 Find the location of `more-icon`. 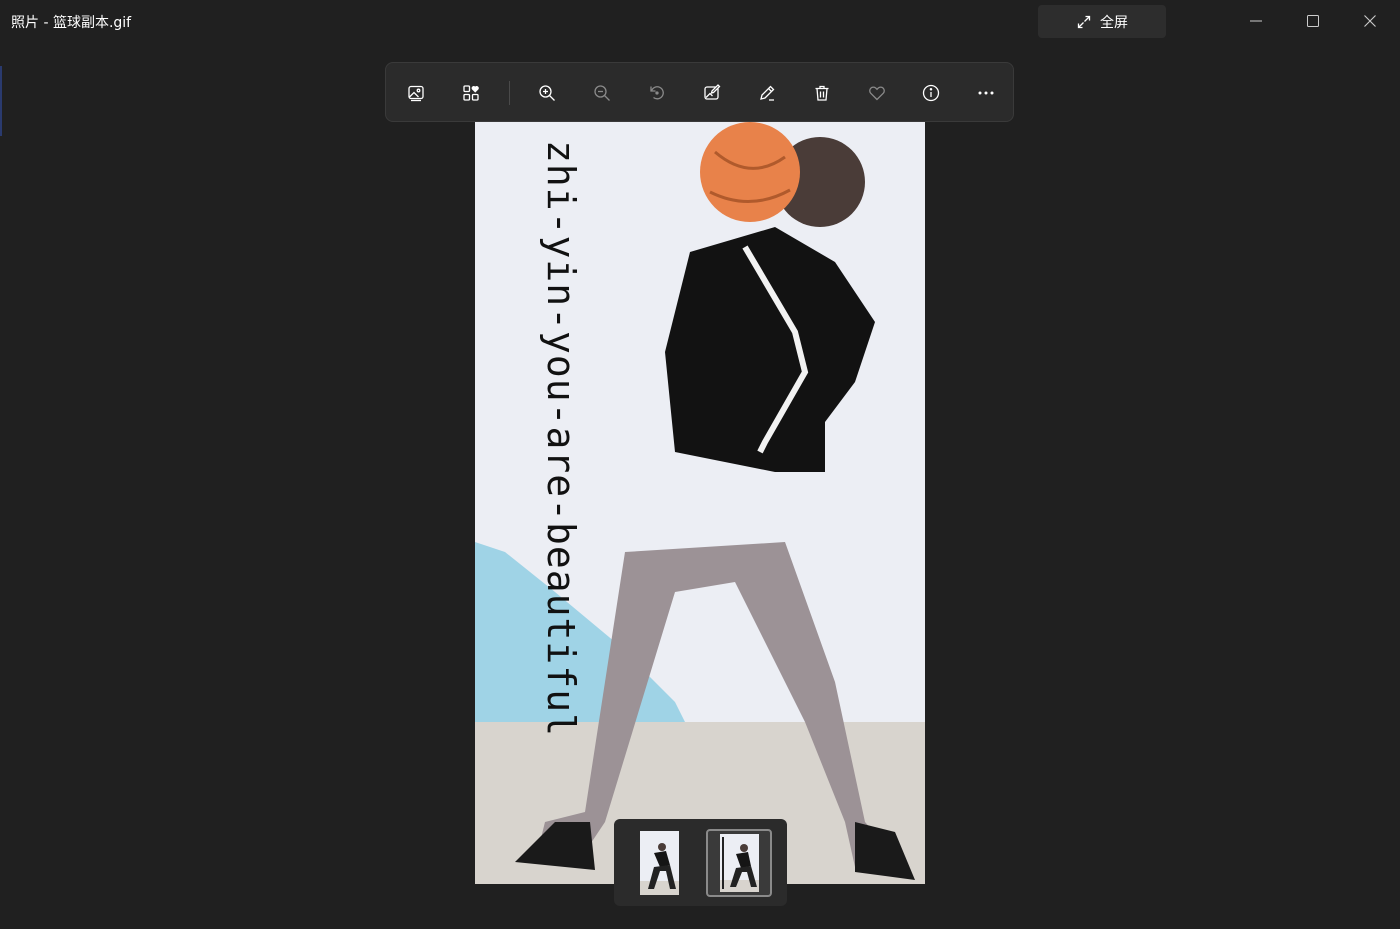

more-icon is located at coordinates (986, 93).